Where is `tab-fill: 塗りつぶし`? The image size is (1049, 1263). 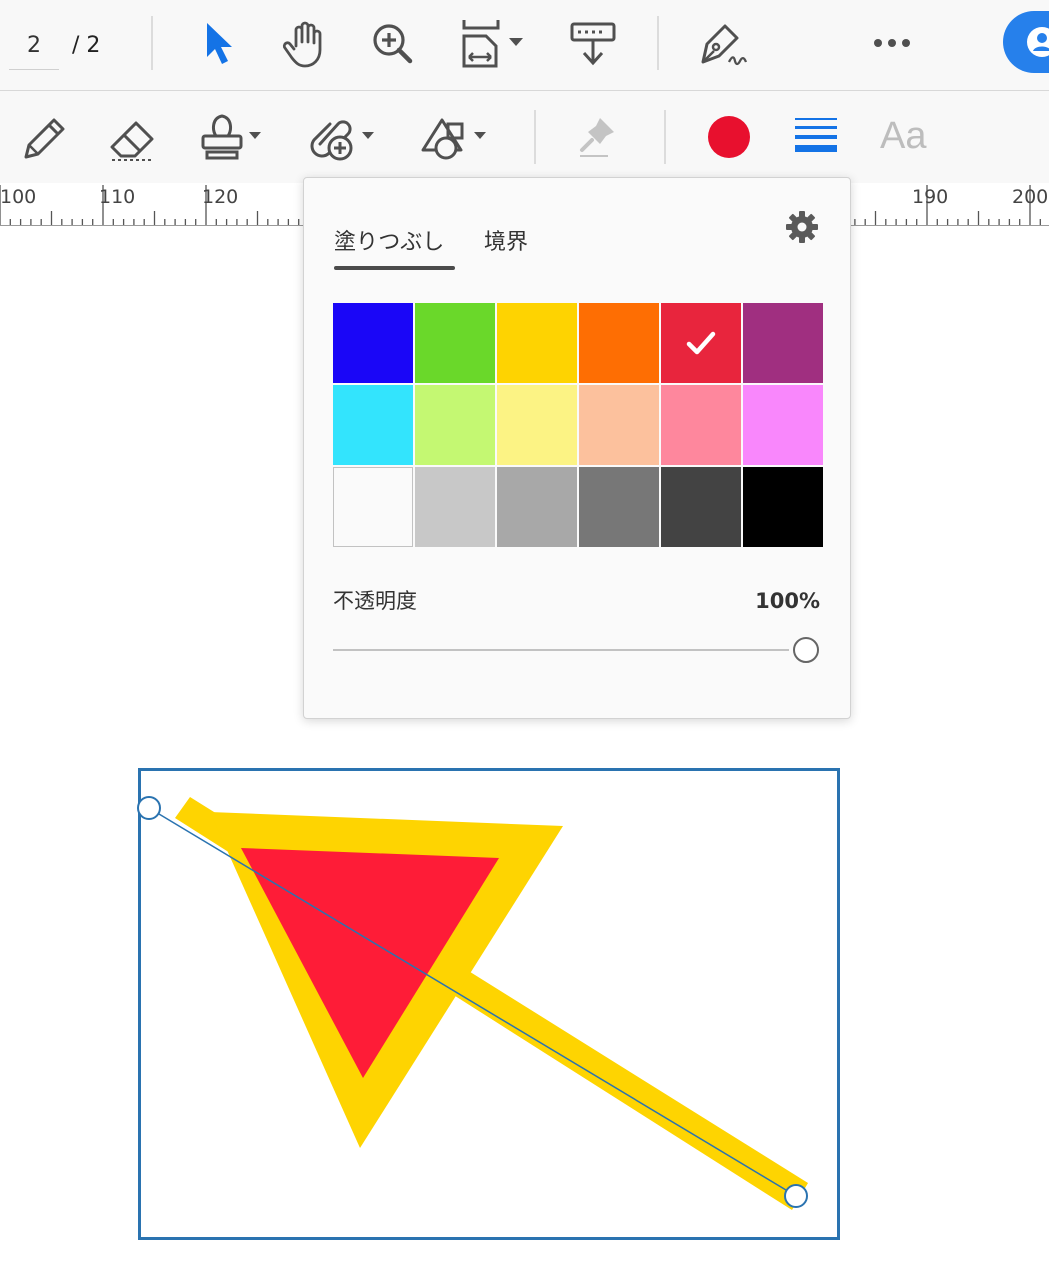
tab-fill: 塗りつぶし is located at coordinates (389, 243).